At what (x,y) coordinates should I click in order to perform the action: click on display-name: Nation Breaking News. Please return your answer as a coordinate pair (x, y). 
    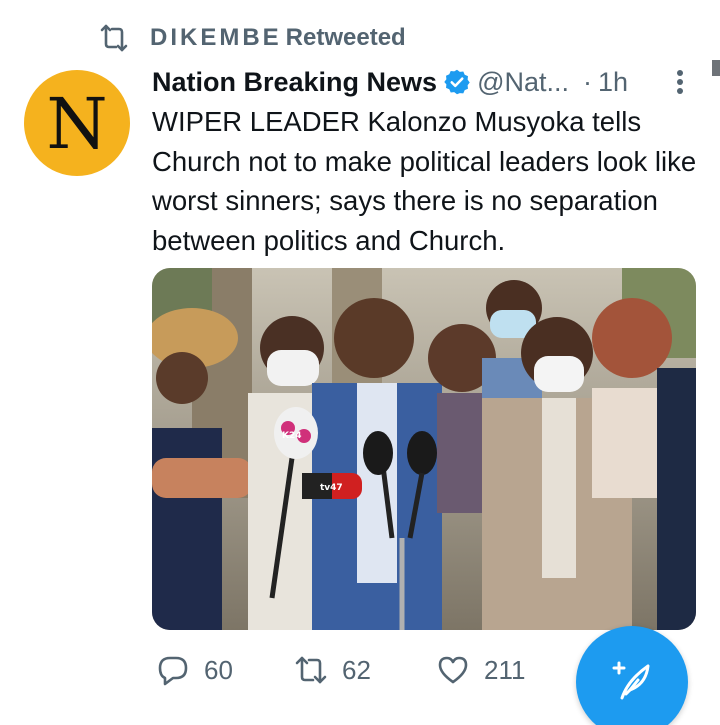
    Looking at the image, I should click on (294, 82).